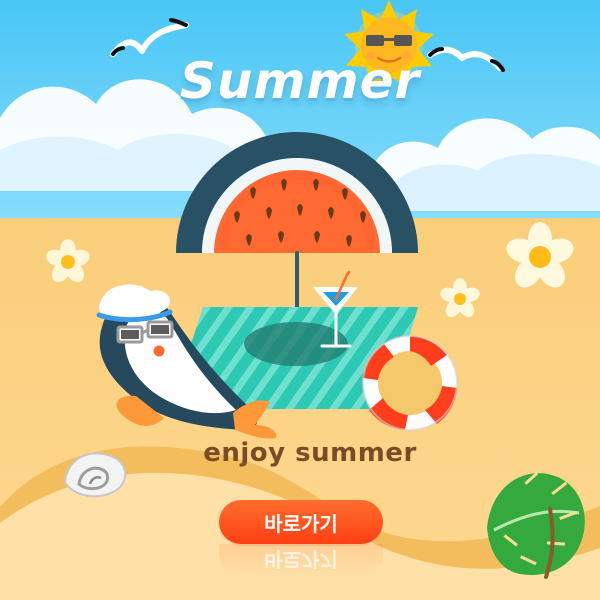 The height and width of the screenshot is (600, 600). Describe the element at coordinates (310, 453) in the screenshot. I see `banner-subtitle: enjoy summer` at that location.